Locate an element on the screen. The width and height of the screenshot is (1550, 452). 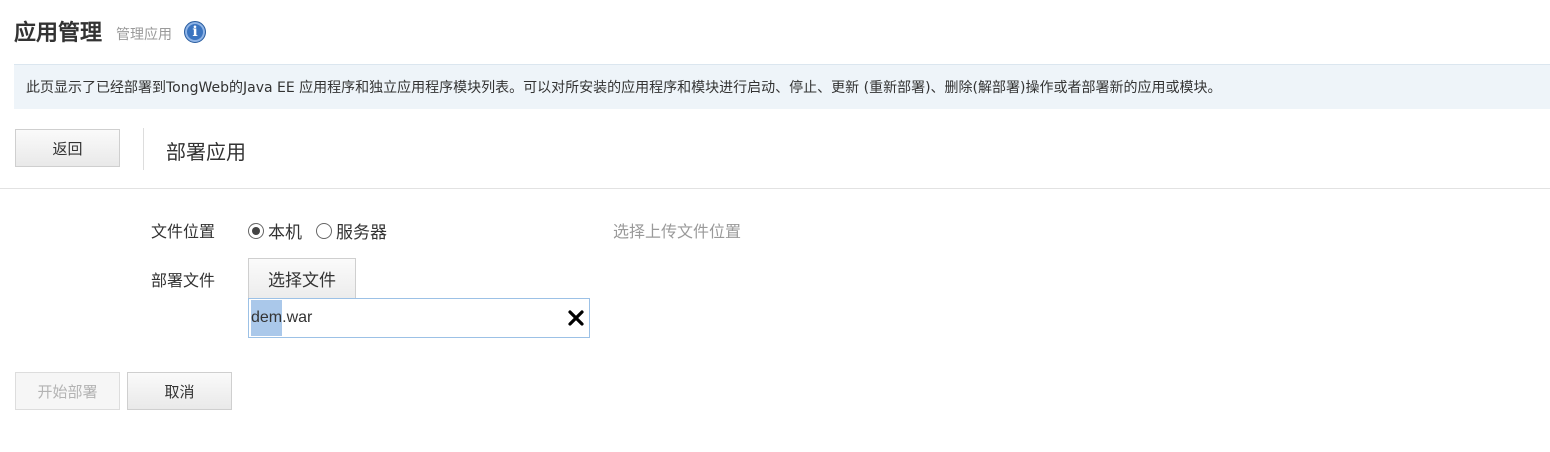
radio-server is located at coordinates (324, 230).